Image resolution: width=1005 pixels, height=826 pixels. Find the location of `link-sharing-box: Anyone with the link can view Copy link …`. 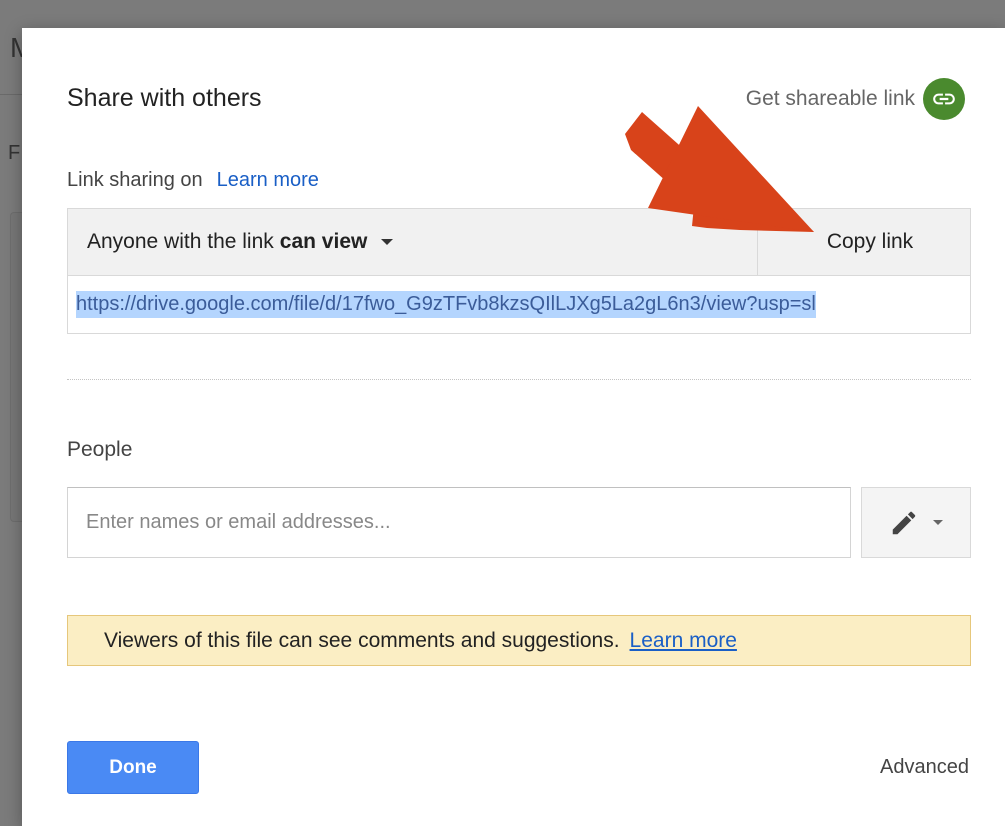

link-sharing-box: Anyone with the link can view Copy link … is located at coordinates (519, 271).